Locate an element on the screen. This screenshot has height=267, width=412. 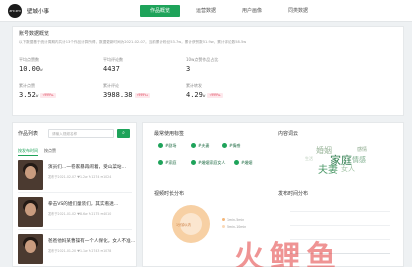
work-meta: 发布于2021-01-20 ♥1.1w ↻2743 ✉1078 is located at coordinates (80, 251).